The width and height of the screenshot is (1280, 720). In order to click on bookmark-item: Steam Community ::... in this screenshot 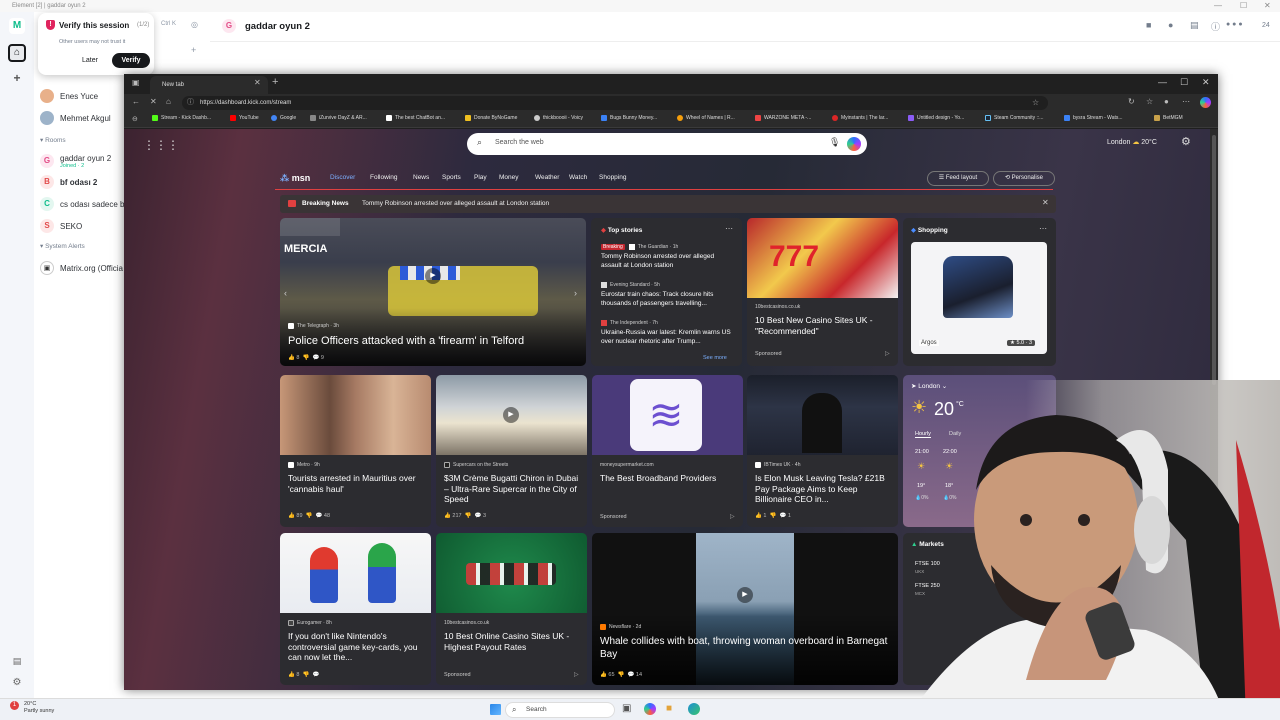, I will do `click(1014, 118)`.